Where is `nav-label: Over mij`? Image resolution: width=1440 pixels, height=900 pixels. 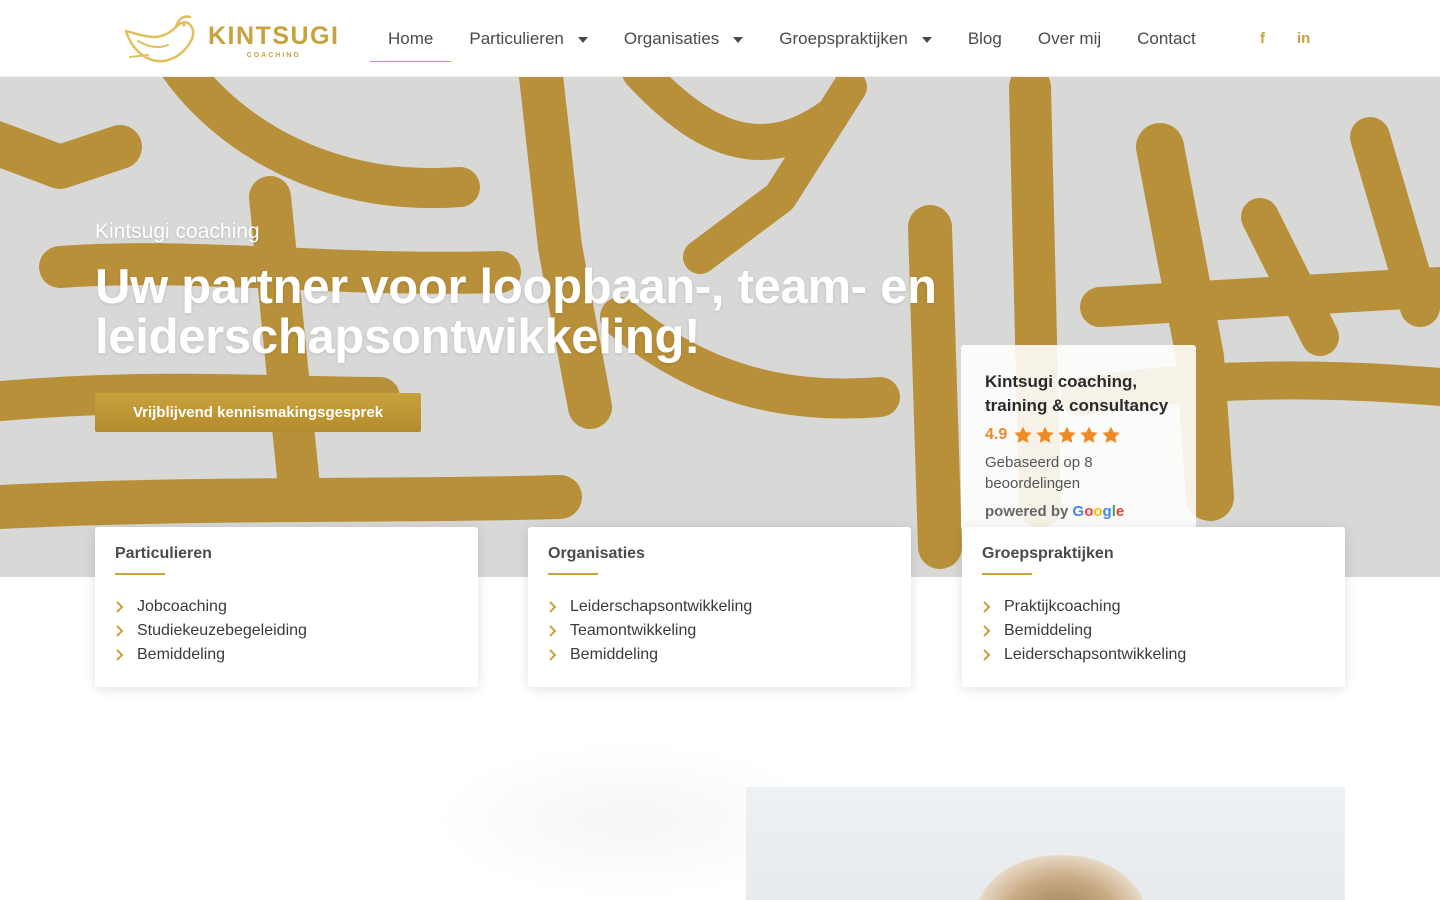
nav-label: Over mij is located at coordinates (1069, 38).